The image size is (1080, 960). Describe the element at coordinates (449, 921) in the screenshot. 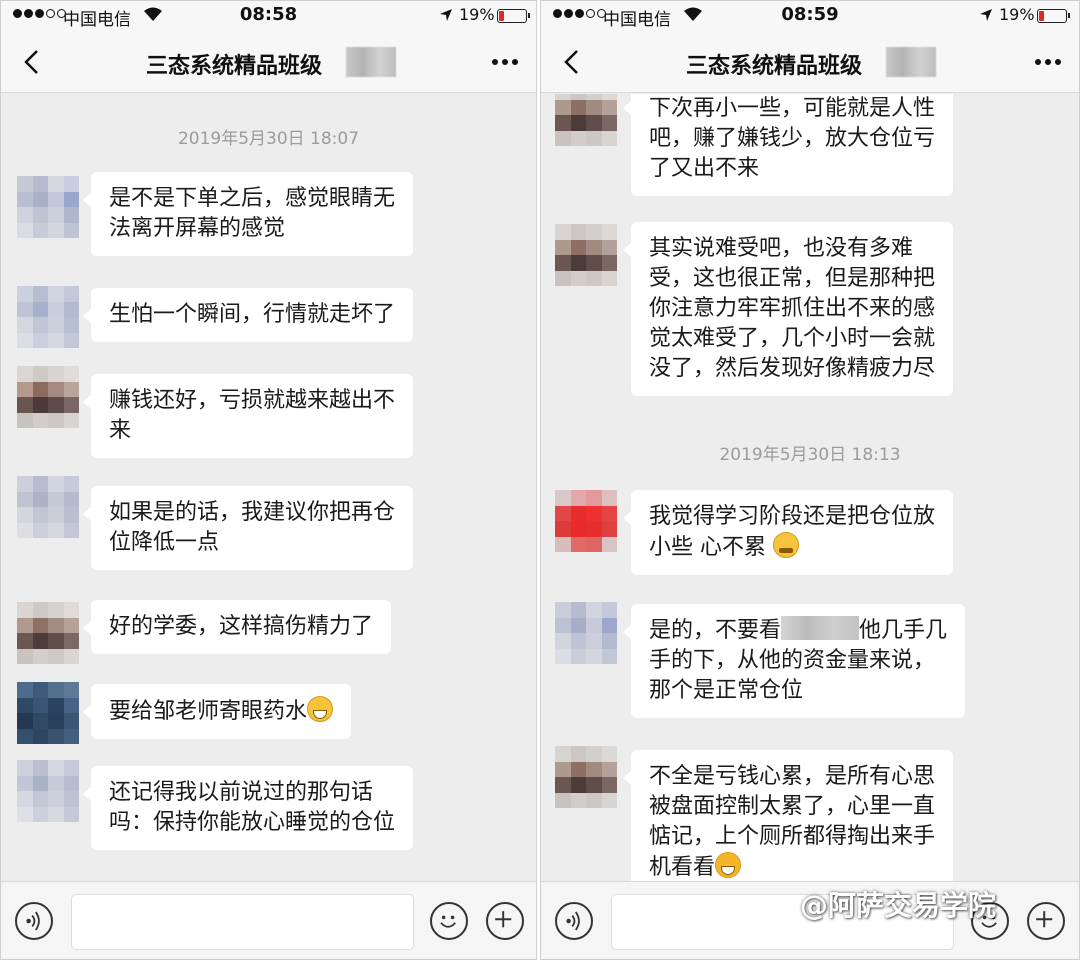

I see `smiley-icon` at that location.